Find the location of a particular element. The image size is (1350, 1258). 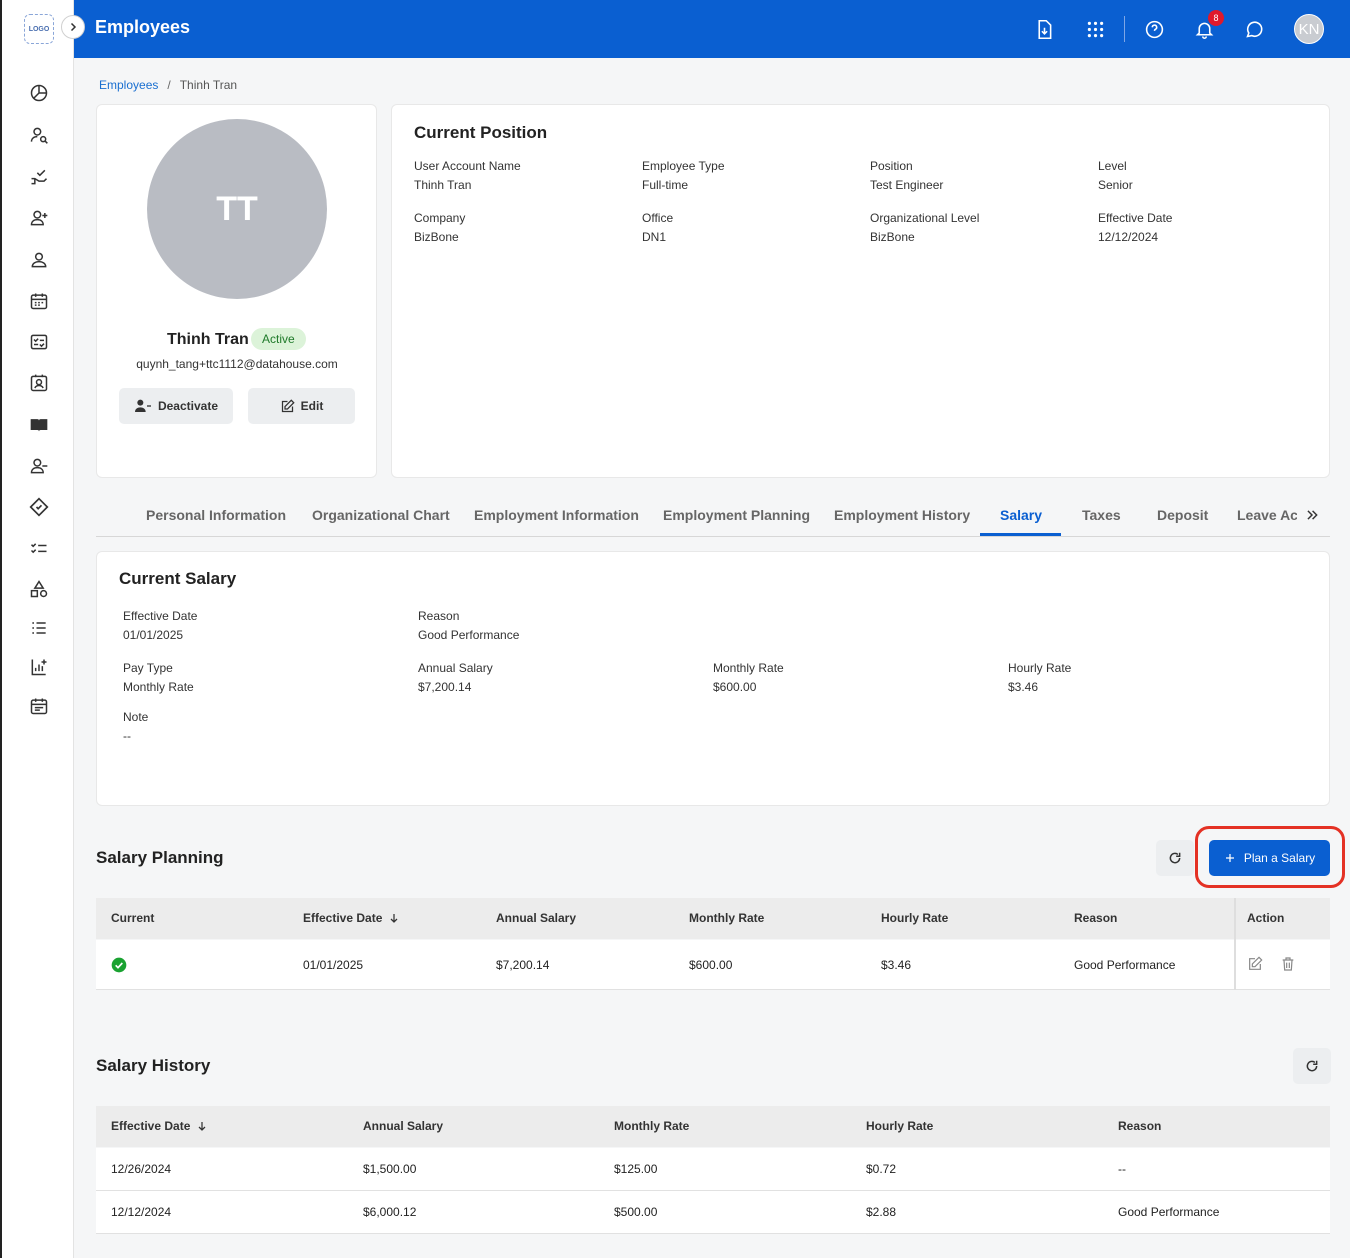

history-col-hourly-rate: Hourly Rate is located at coordinates (900, 1126).